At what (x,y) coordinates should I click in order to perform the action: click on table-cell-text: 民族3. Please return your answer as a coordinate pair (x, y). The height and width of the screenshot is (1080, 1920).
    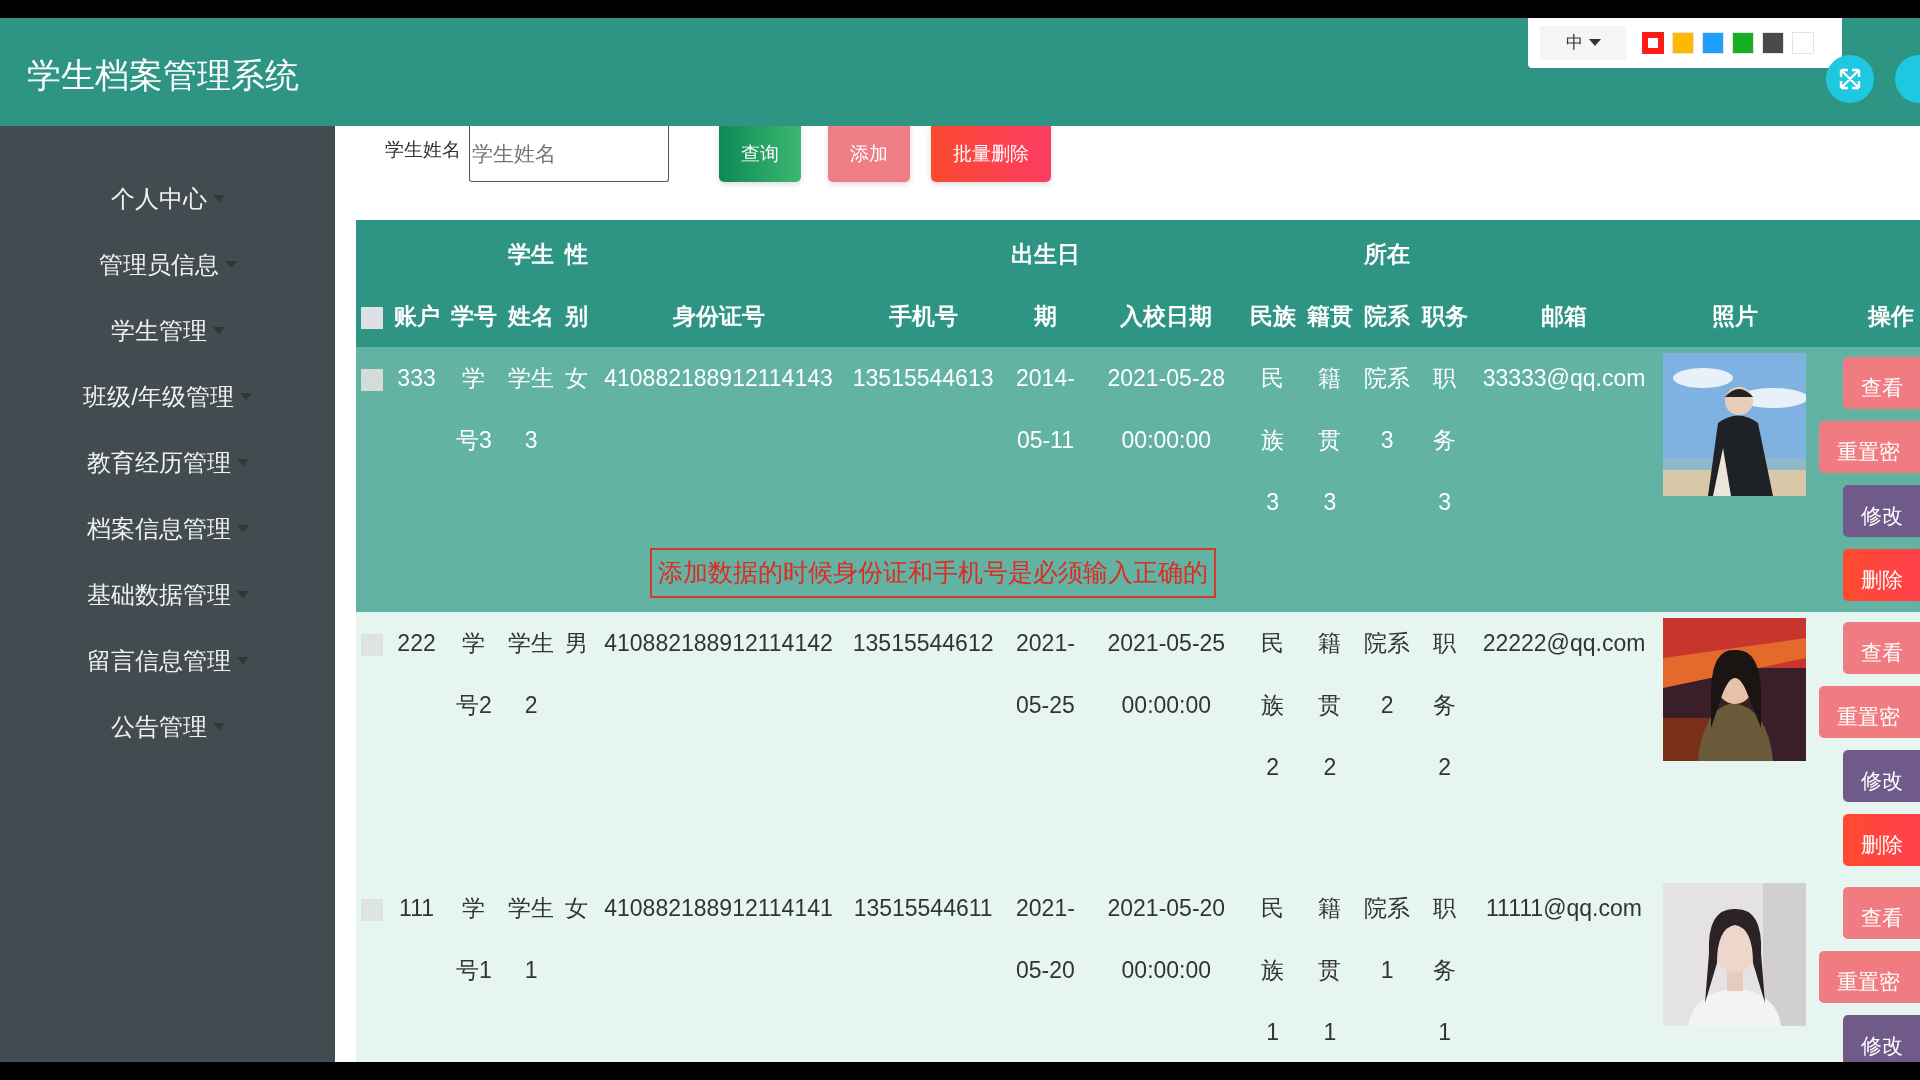
    Looking at the image, I should click on (1273, 440).